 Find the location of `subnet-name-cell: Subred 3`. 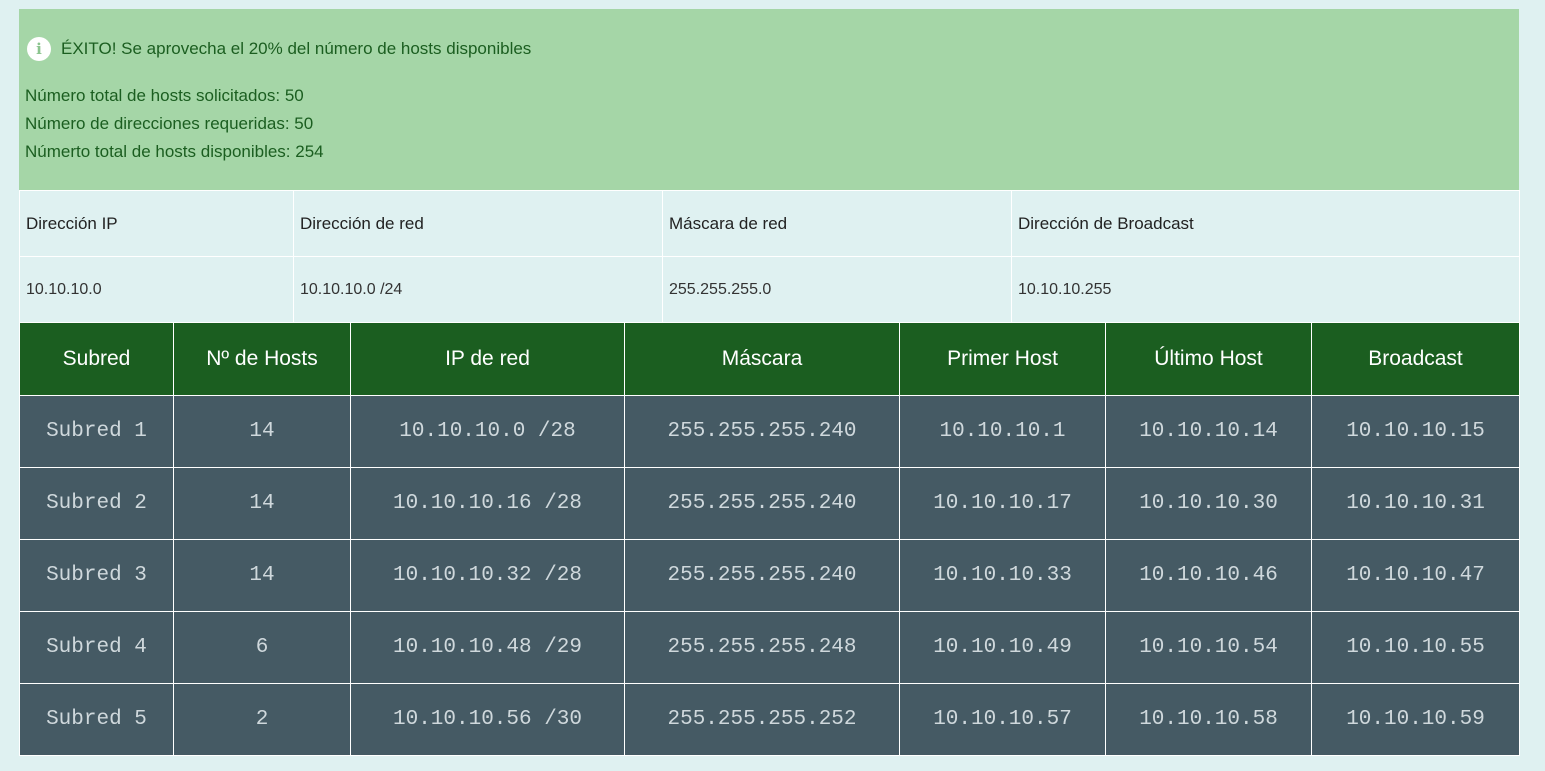

subnet-name-cell: Subred 3 is located at coordinates (96, 575).